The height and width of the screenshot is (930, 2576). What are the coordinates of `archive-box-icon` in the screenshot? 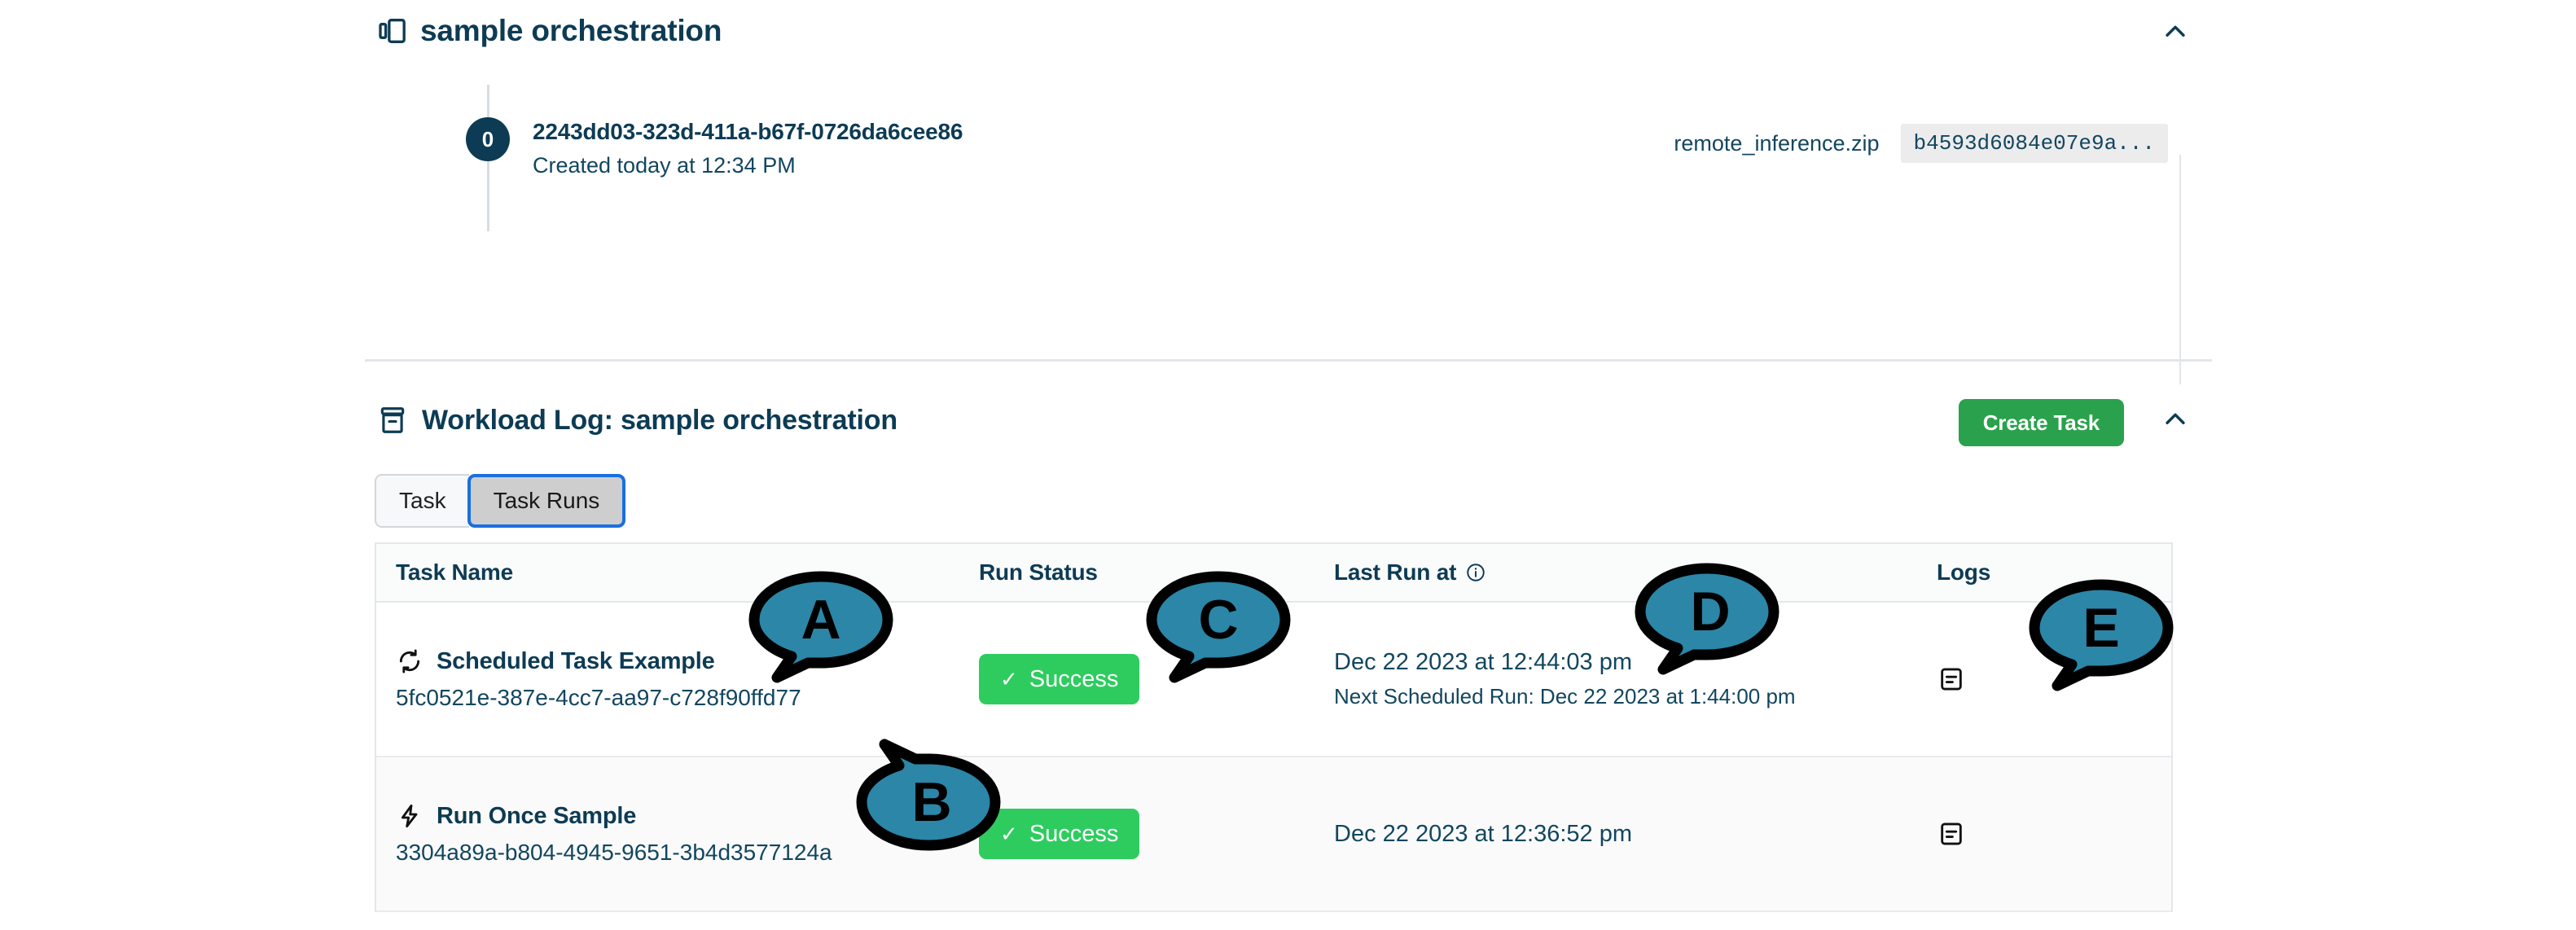 It's located at (392, 420).